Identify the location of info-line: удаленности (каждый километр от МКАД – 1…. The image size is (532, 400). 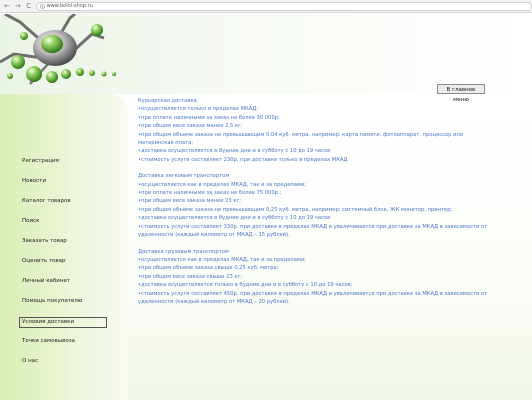
(214, 235).